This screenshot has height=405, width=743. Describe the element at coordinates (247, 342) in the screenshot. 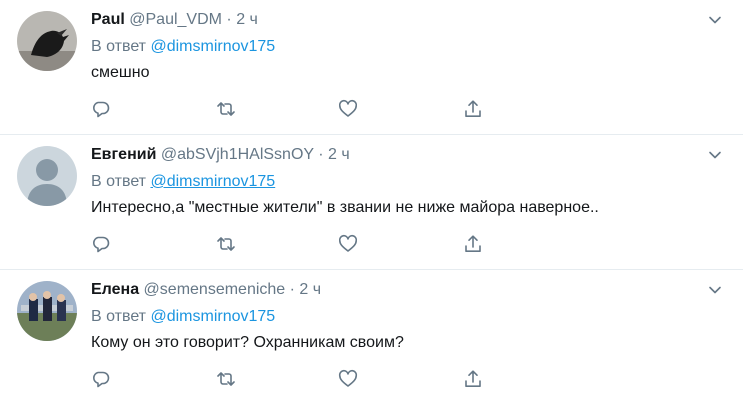

I see `tweet-text: Кому он это говорит? Охранникам своим?` at that location.